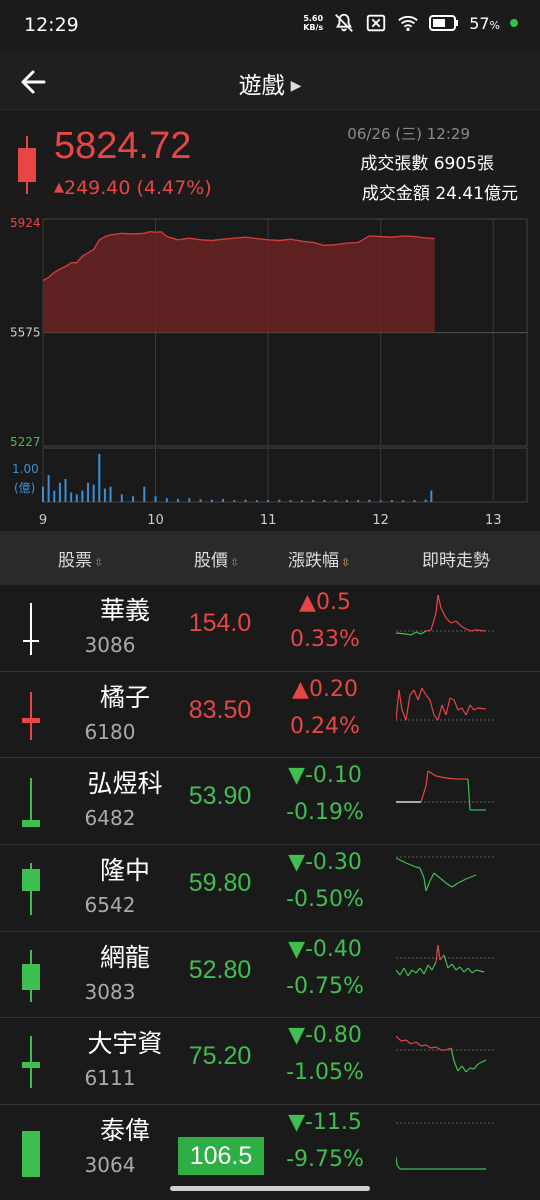 The image size is (540, 1200). I want to click on status-icons: 5.60 KB/s 57%, so click(410, 23).